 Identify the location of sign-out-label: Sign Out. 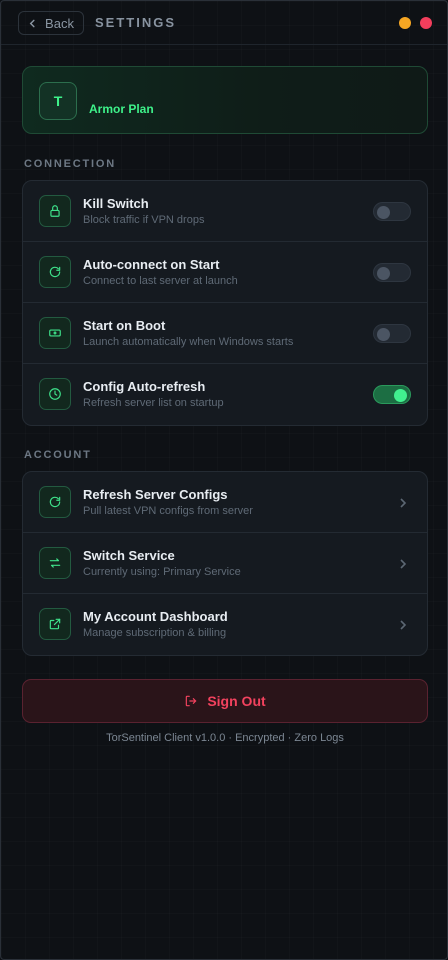
(236, 701).